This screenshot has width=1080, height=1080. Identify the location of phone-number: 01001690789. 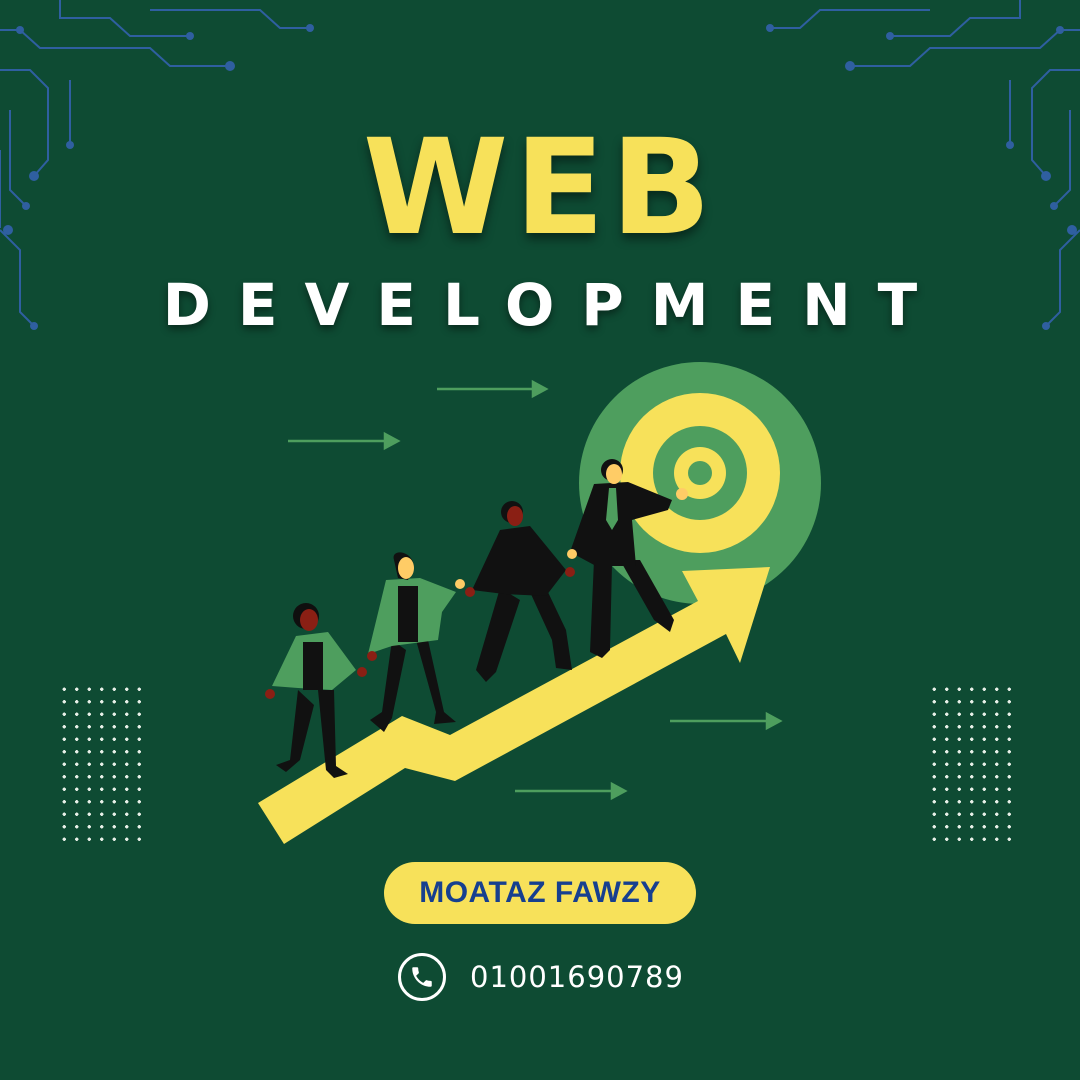
(577, 977).